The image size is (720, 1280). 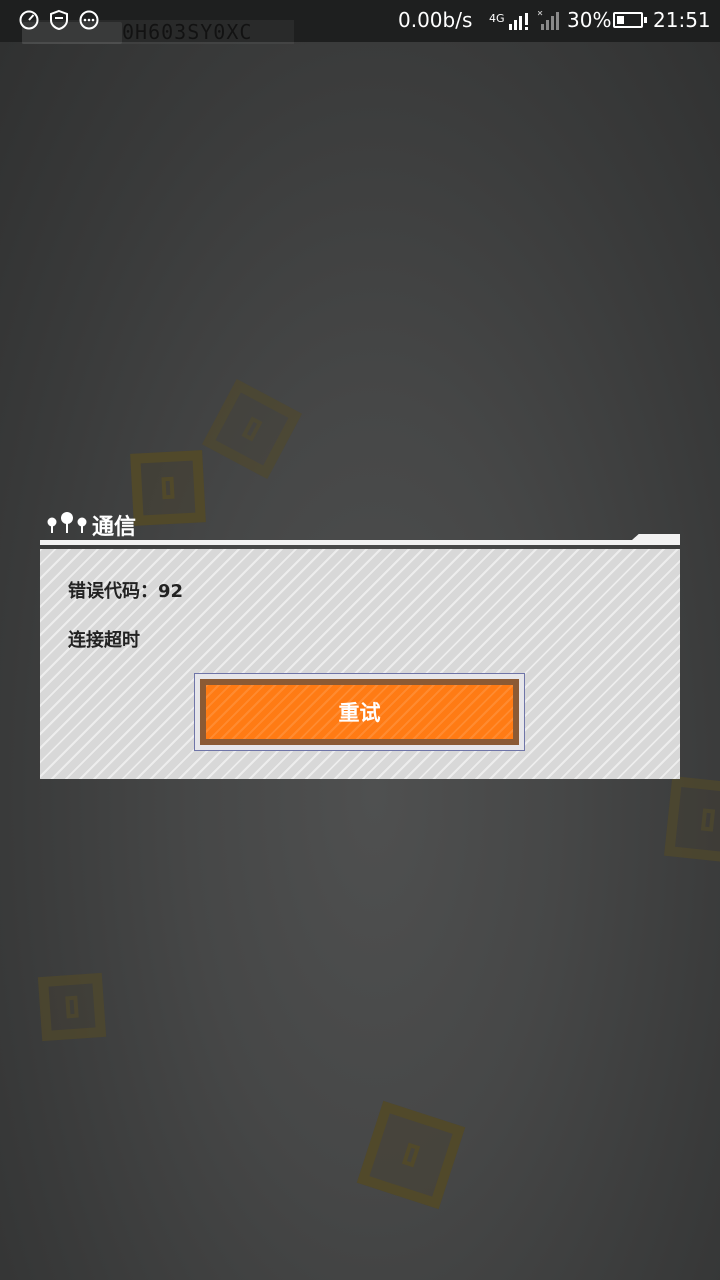 I want to click on game-id-text: 0H603SY0XC, so click(x=187, y=32).